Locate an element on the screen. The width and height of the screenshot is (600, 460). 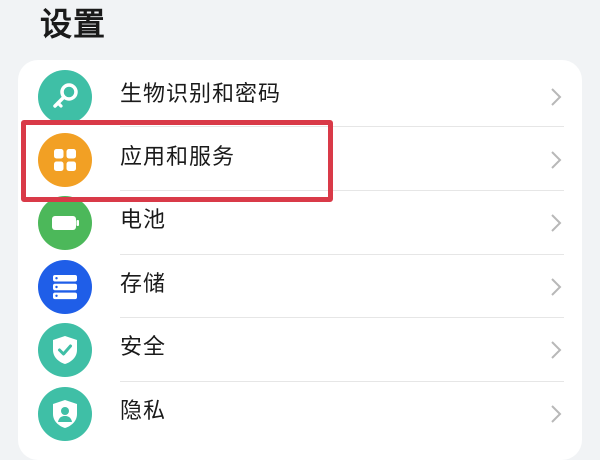
shield-check-icon is located at coordinates (65, 350).